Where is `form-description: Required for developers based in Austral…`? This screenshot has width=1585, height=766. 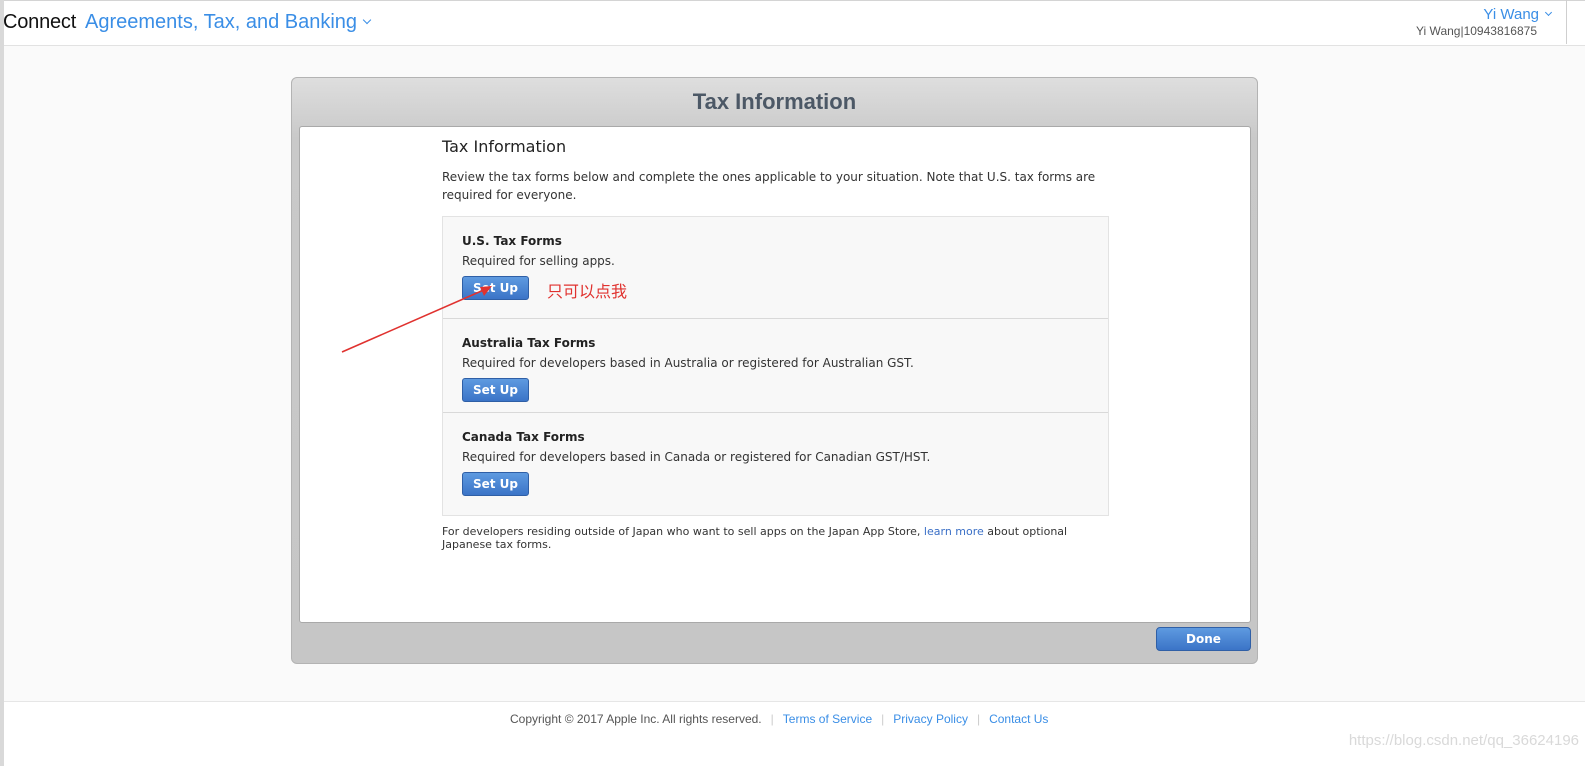 form-description: Required for developers based in Austral… is located at coordinates (688, 363).